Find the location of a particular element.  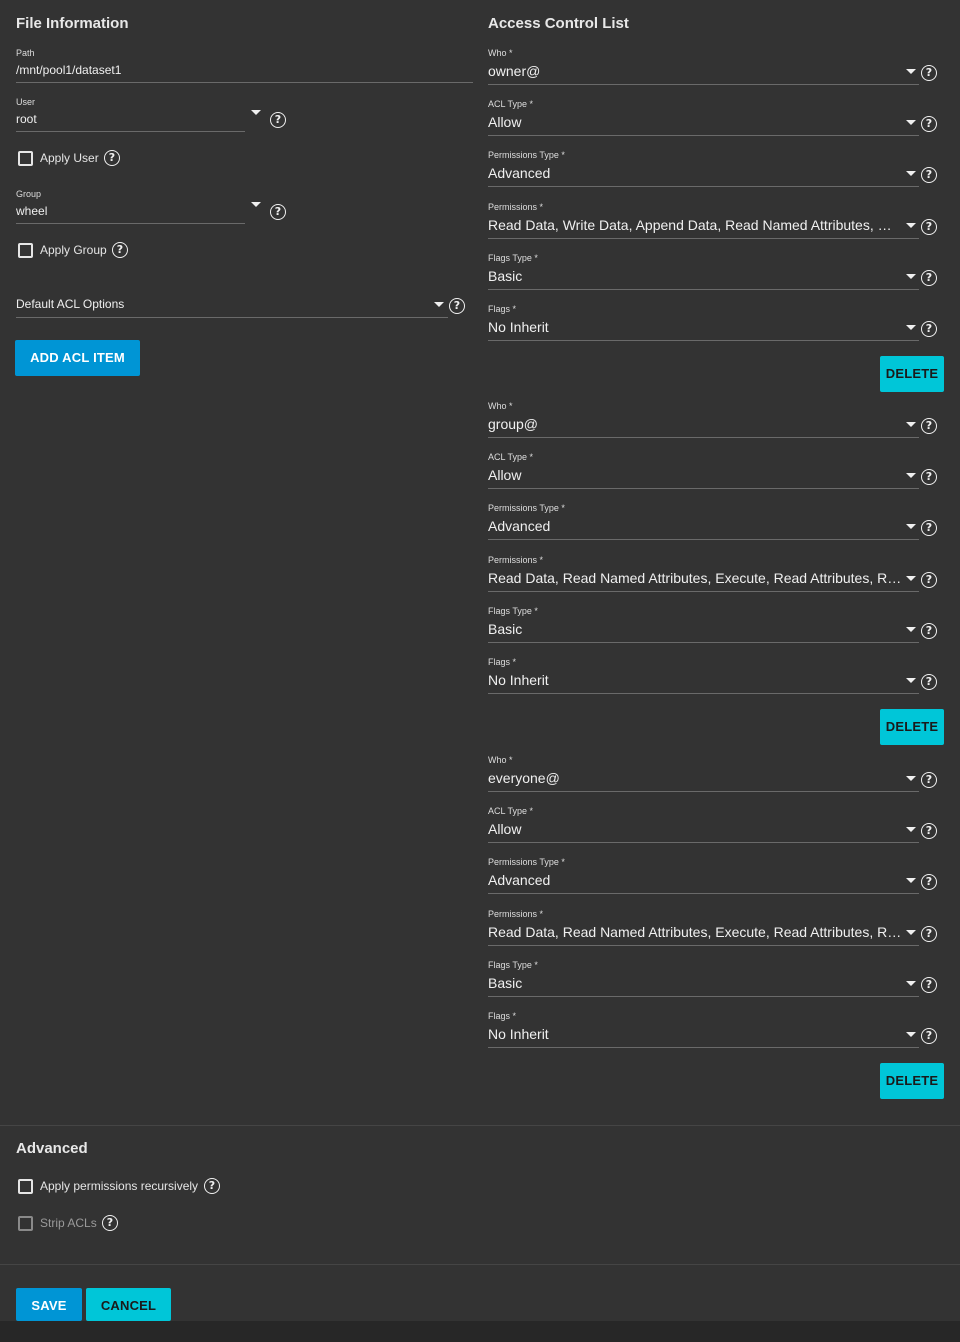

acl-item-1-who-help-icon: ? is located at coordinates (929, 426).